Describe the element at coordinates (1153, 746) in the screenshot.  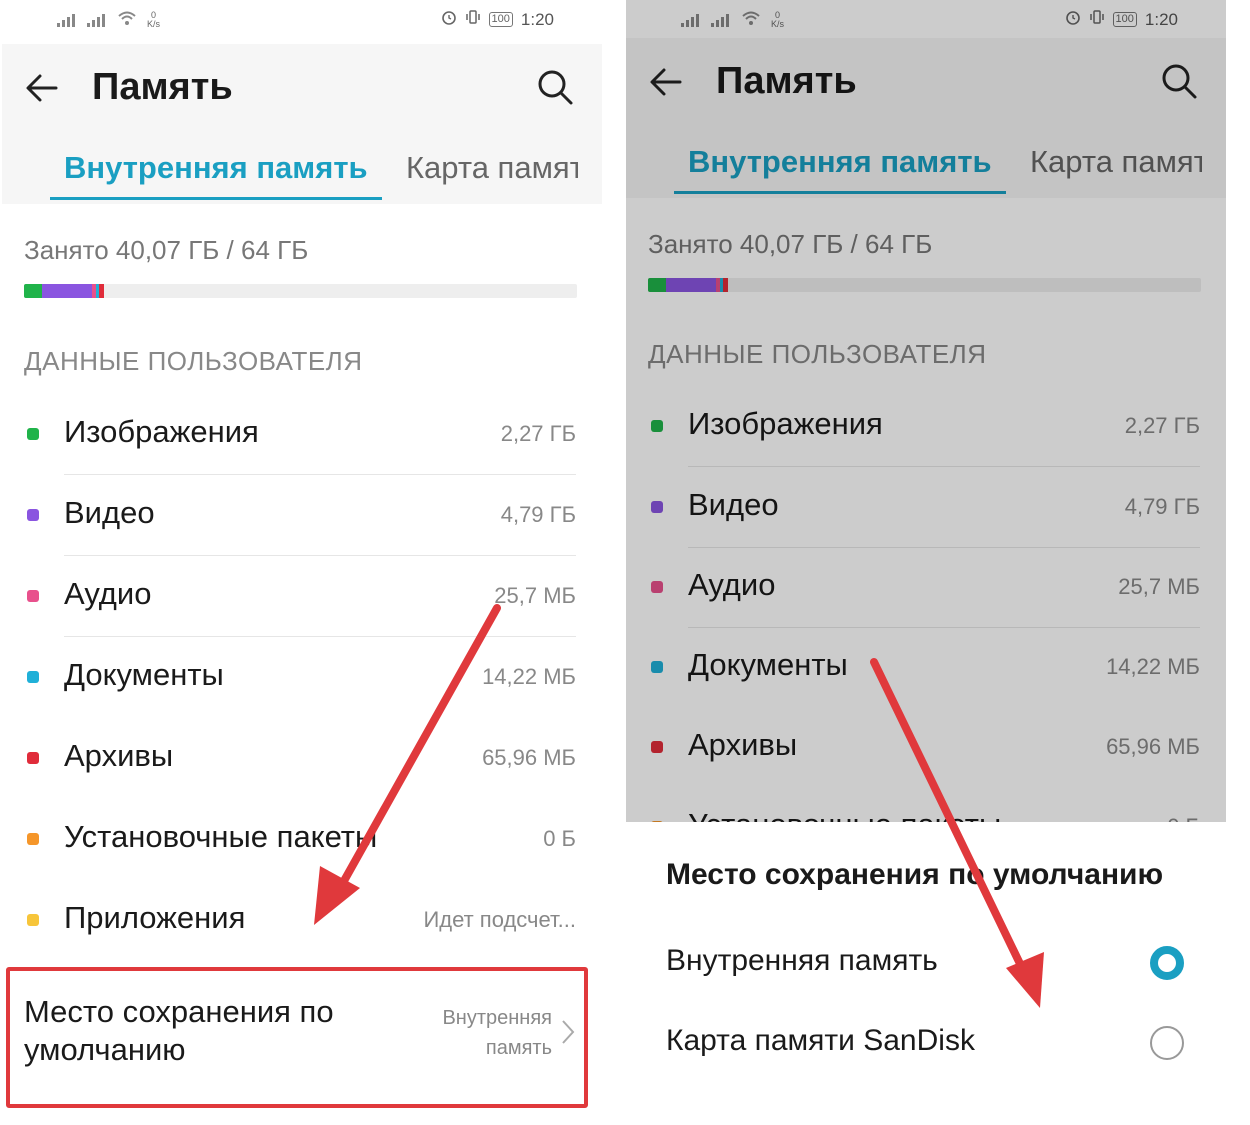
I see `category-size: 65,96 МБ` at that location.